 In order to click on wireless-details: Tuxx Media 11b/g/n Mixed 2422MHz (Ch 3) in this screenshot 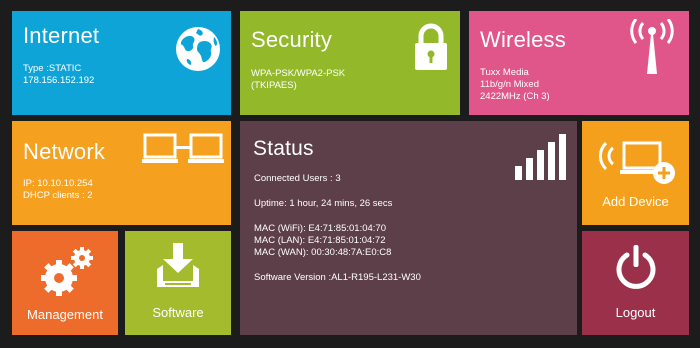, I will do `click(515, 85)`.